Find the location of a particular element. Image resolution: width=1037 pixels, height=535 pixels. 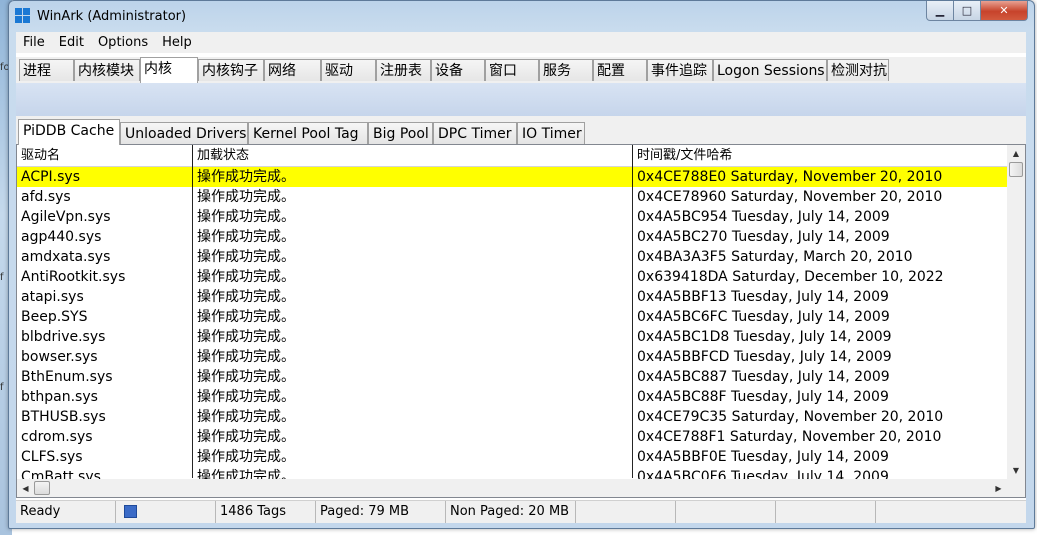

cell-driver-name: CLFS.sys is located at coordinates (52, 457).